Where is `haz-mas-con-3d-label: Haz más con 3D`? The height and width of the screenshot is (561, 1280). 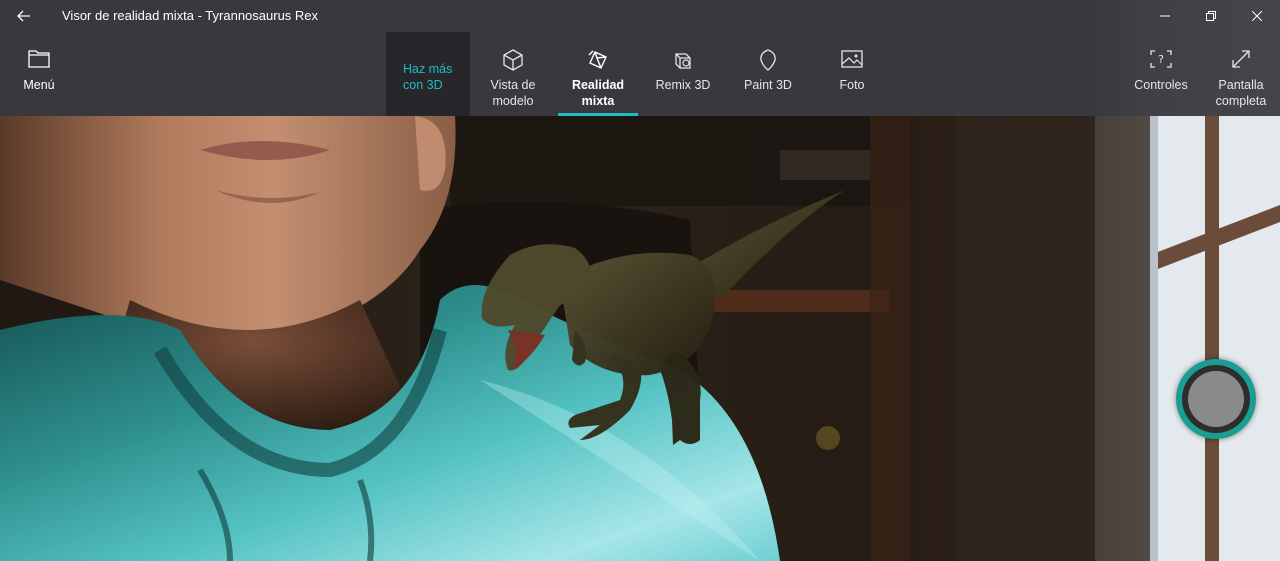 haz-mas-con-3d-label: Haz más con 3D is located at coordinates (428, 77).